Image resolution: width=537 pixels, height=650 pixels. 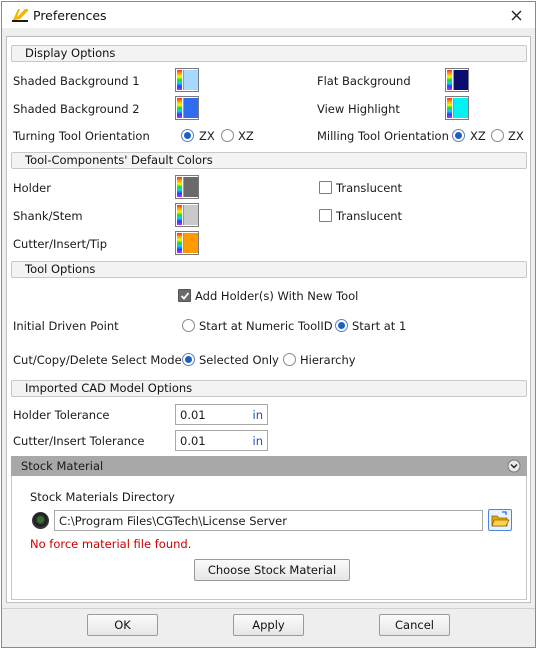 What do you see at coordinates (193, 441) in the screenshot?
I see `cutter-tolerance-value: 0.01` at bounding box center [193, 441].